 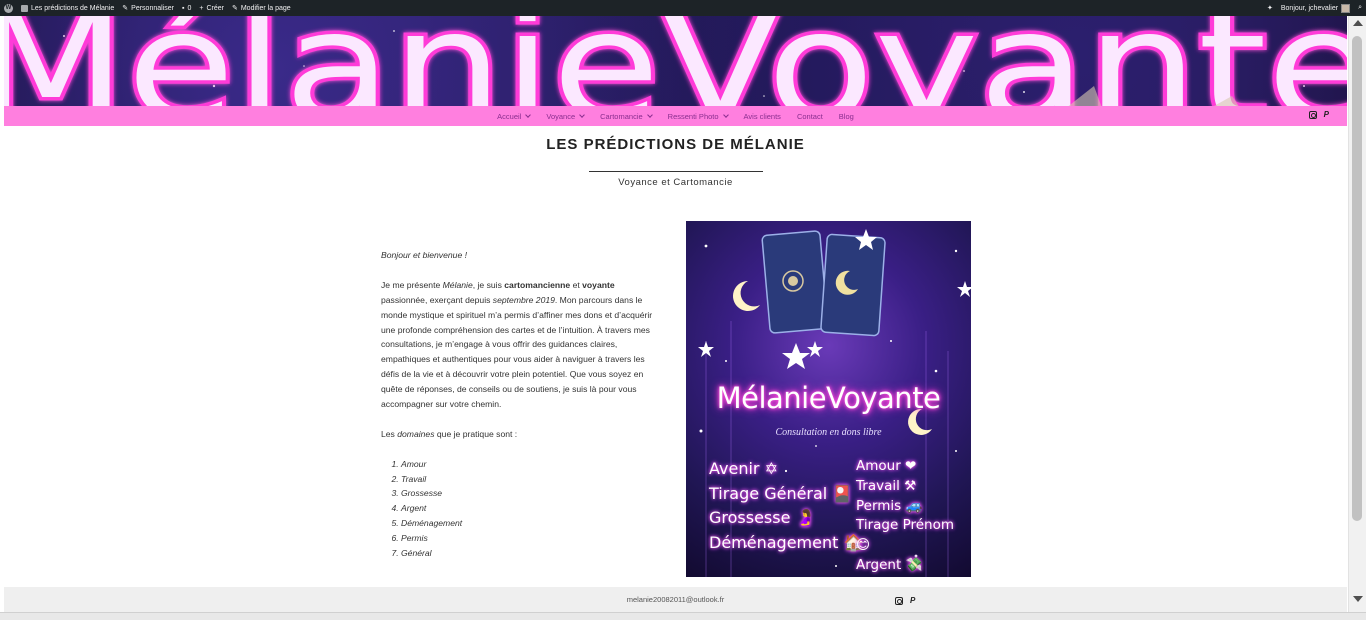 I want to click on site-footer: melanie20082011@outlook.fr P, so click(x=675, y=599).